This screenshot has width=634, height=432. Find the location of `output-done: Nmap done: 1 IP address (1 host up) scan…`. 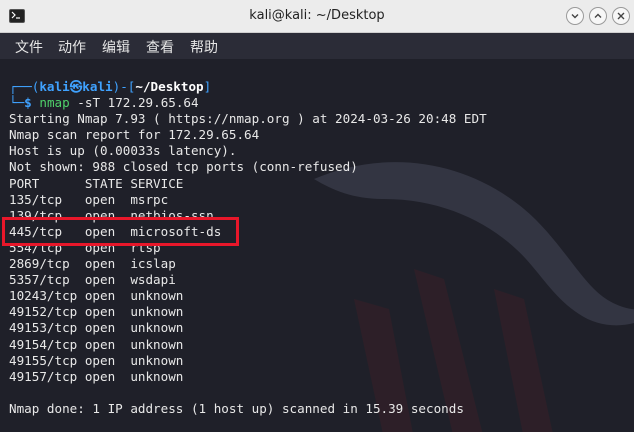

output-done: Nmap done: 1 IP address (1 host up) scan… is located at coordinates (236, 408).